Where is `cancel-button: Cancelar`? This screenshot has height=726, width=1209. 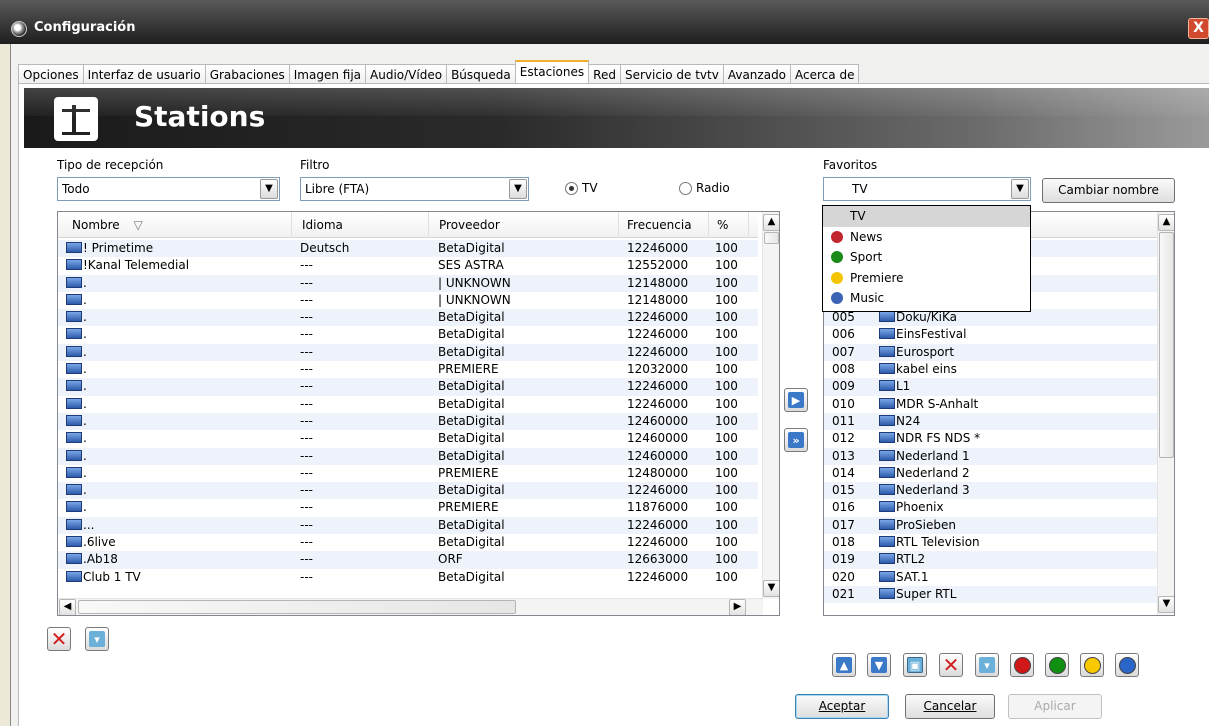
cancel-button: Cancelar is located at coordinates (950, 706).